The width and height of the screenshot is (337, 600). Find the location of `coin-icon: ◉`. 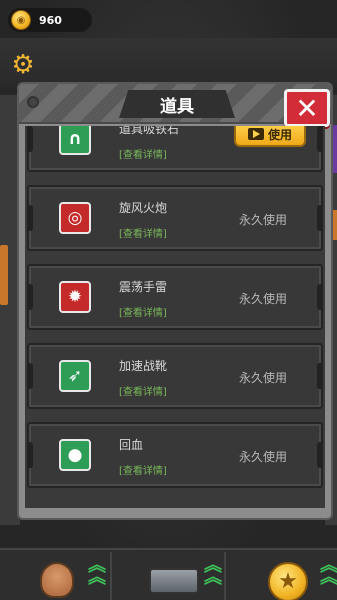

coin-icon: ◉ is located at coordinates (21, 20).